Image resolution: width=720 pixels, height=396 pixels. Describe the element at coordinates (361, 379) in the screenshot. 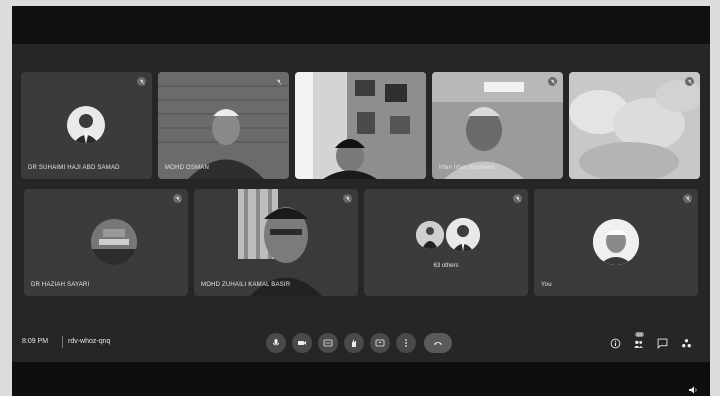

I see `player-footer` at that location.